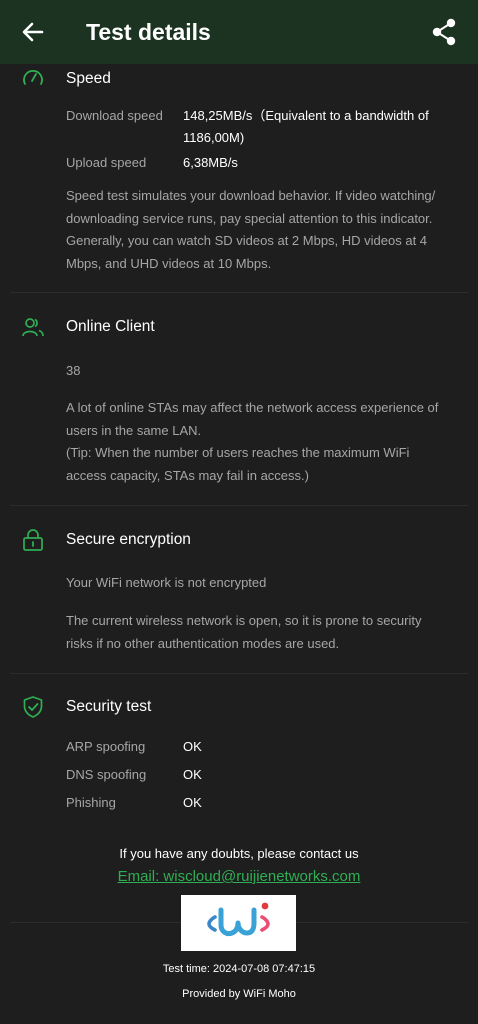  Describe the element at coordinates (106, 774) in the screenshot. I see `dns-spoofing-label: DNS spoofing` at that location.